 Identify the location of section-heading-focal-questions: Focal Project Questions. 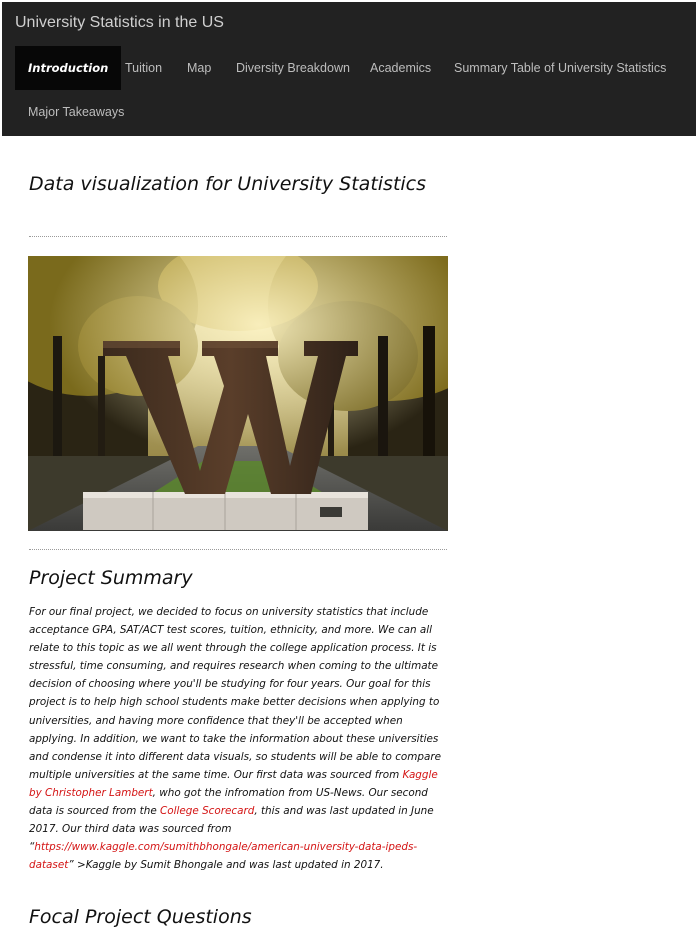
(140, 917).